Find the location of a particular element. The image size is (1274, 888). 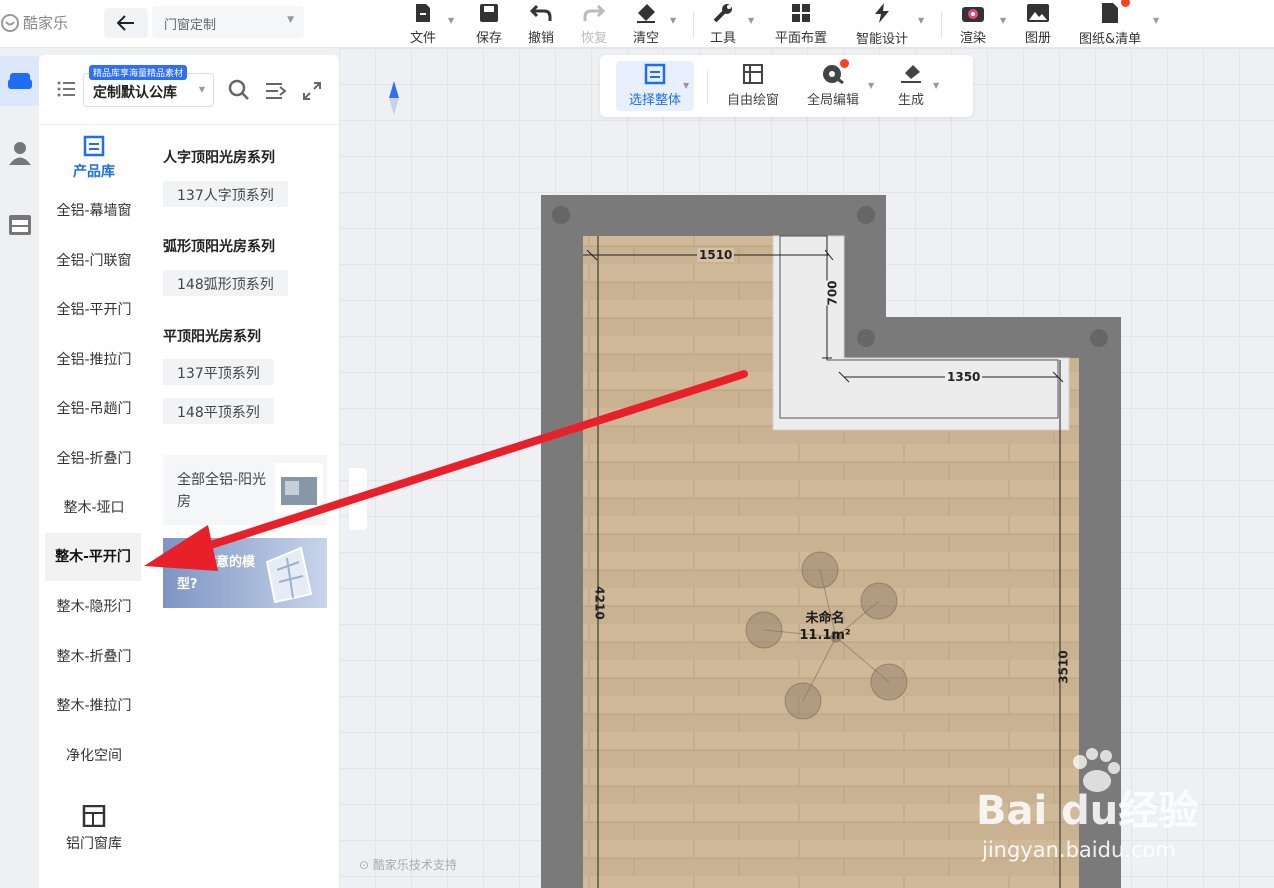

back-button is located at coordinates (126, 23).